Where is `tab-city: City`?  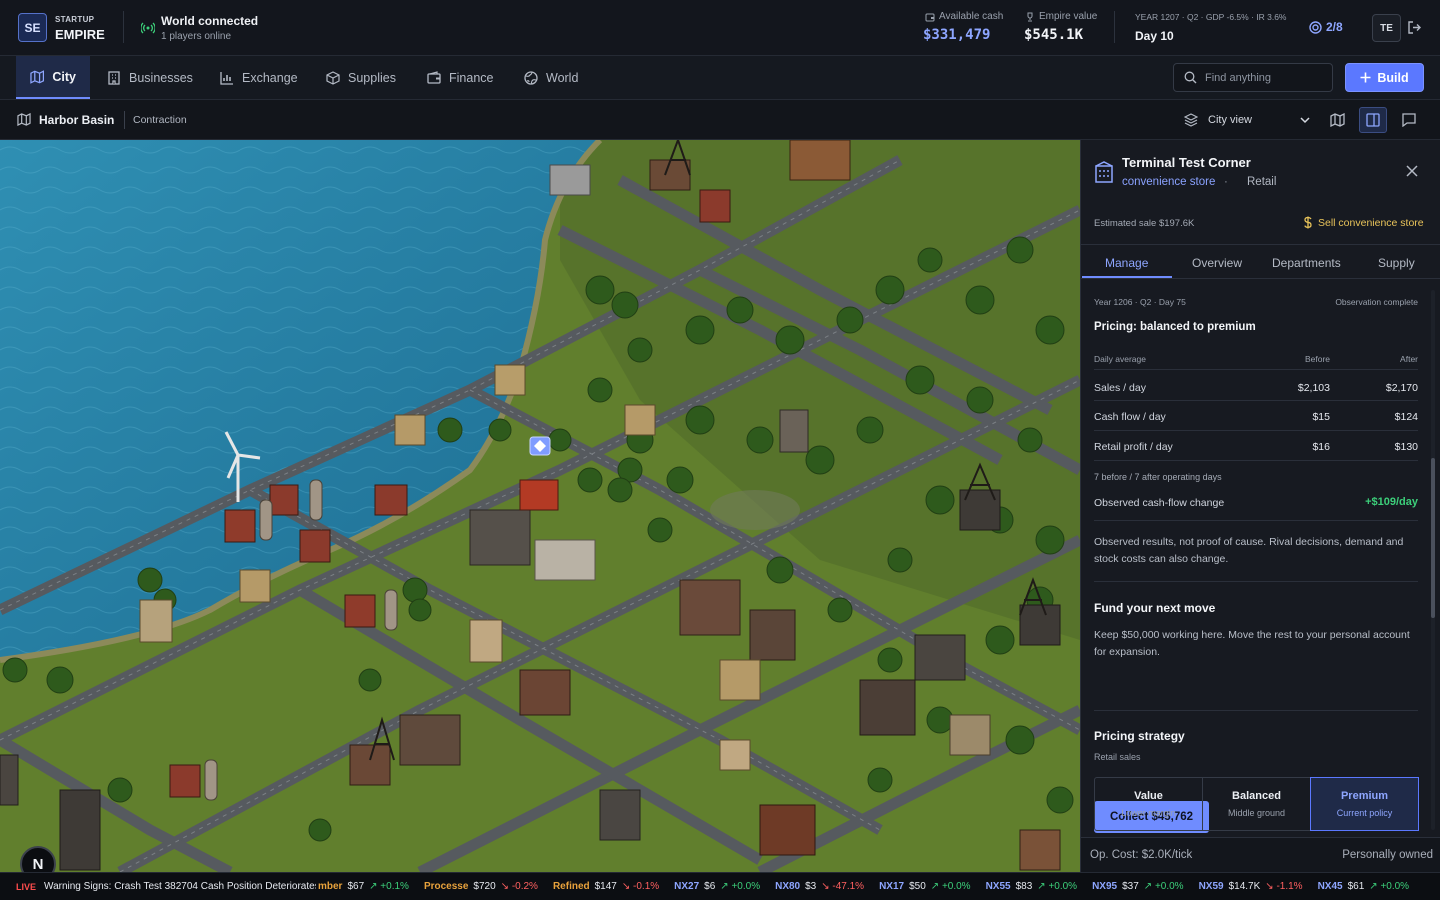
tab-city: City is located at coordinates (53, 77).